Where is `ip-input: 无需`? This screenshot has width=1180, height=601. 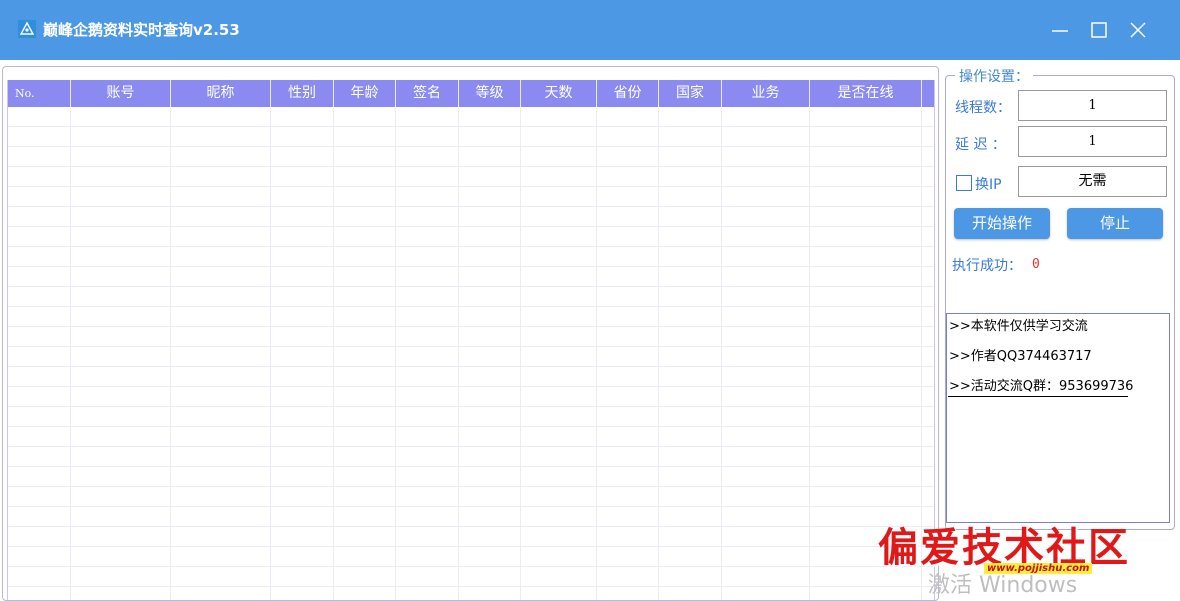 ip-input: 无需 is located at coordinates (1092, 181).